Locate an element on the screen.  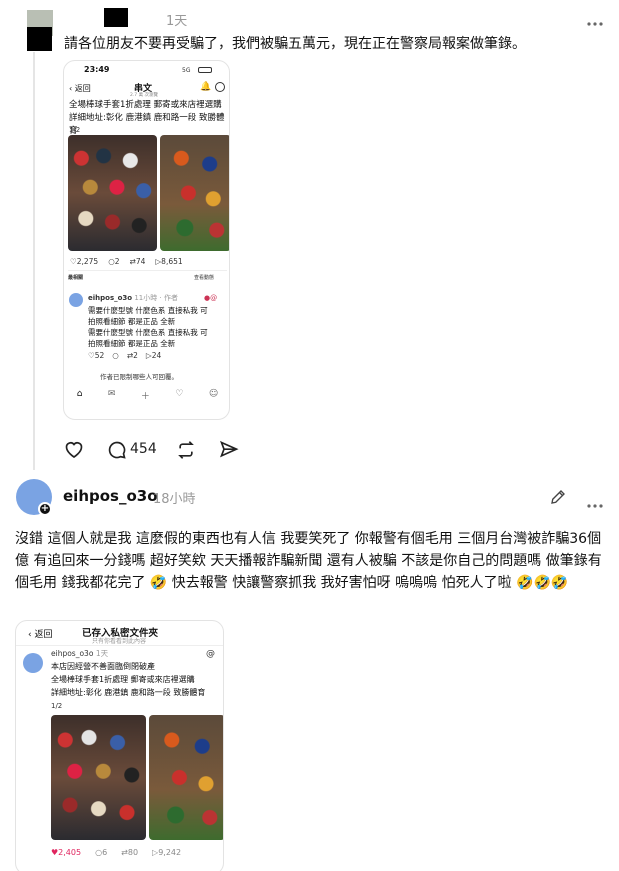
post-line-2: 全場棒球手套1折處理 郵寄或來店裡選購 is located at coordinates (123, 679).